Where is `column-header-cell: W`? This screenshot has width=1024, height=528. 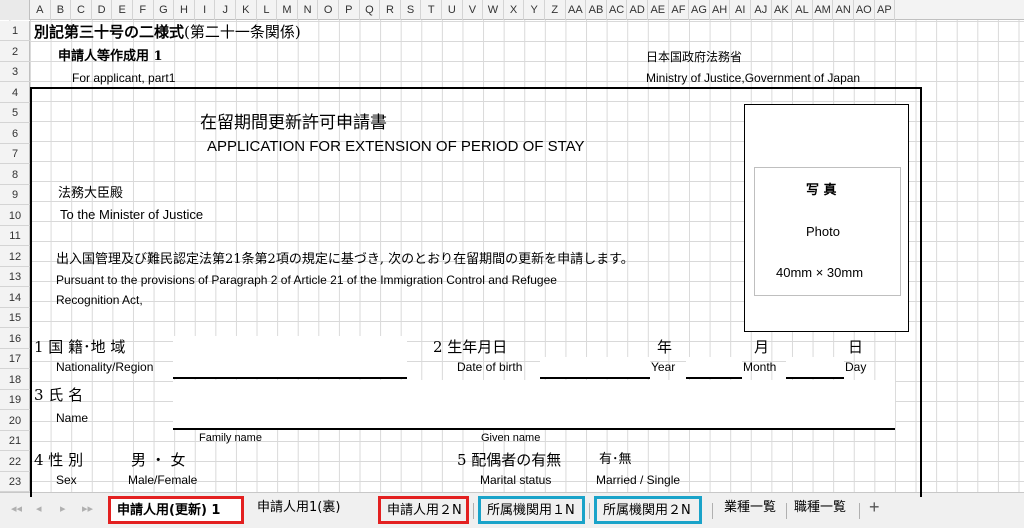
column-header-cell: W is located at coordinates (493, 10).